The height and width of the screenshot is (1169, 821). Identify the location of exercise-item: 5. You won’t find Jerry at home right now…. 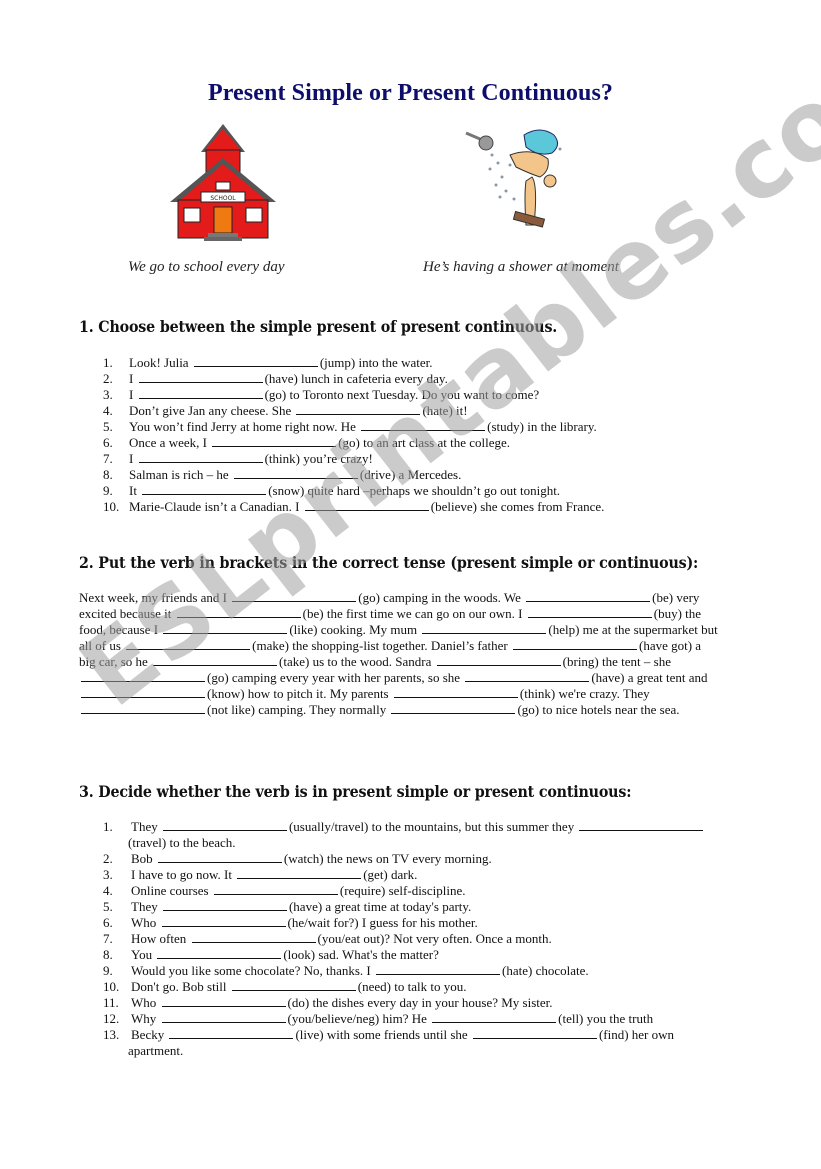
(428, 427).